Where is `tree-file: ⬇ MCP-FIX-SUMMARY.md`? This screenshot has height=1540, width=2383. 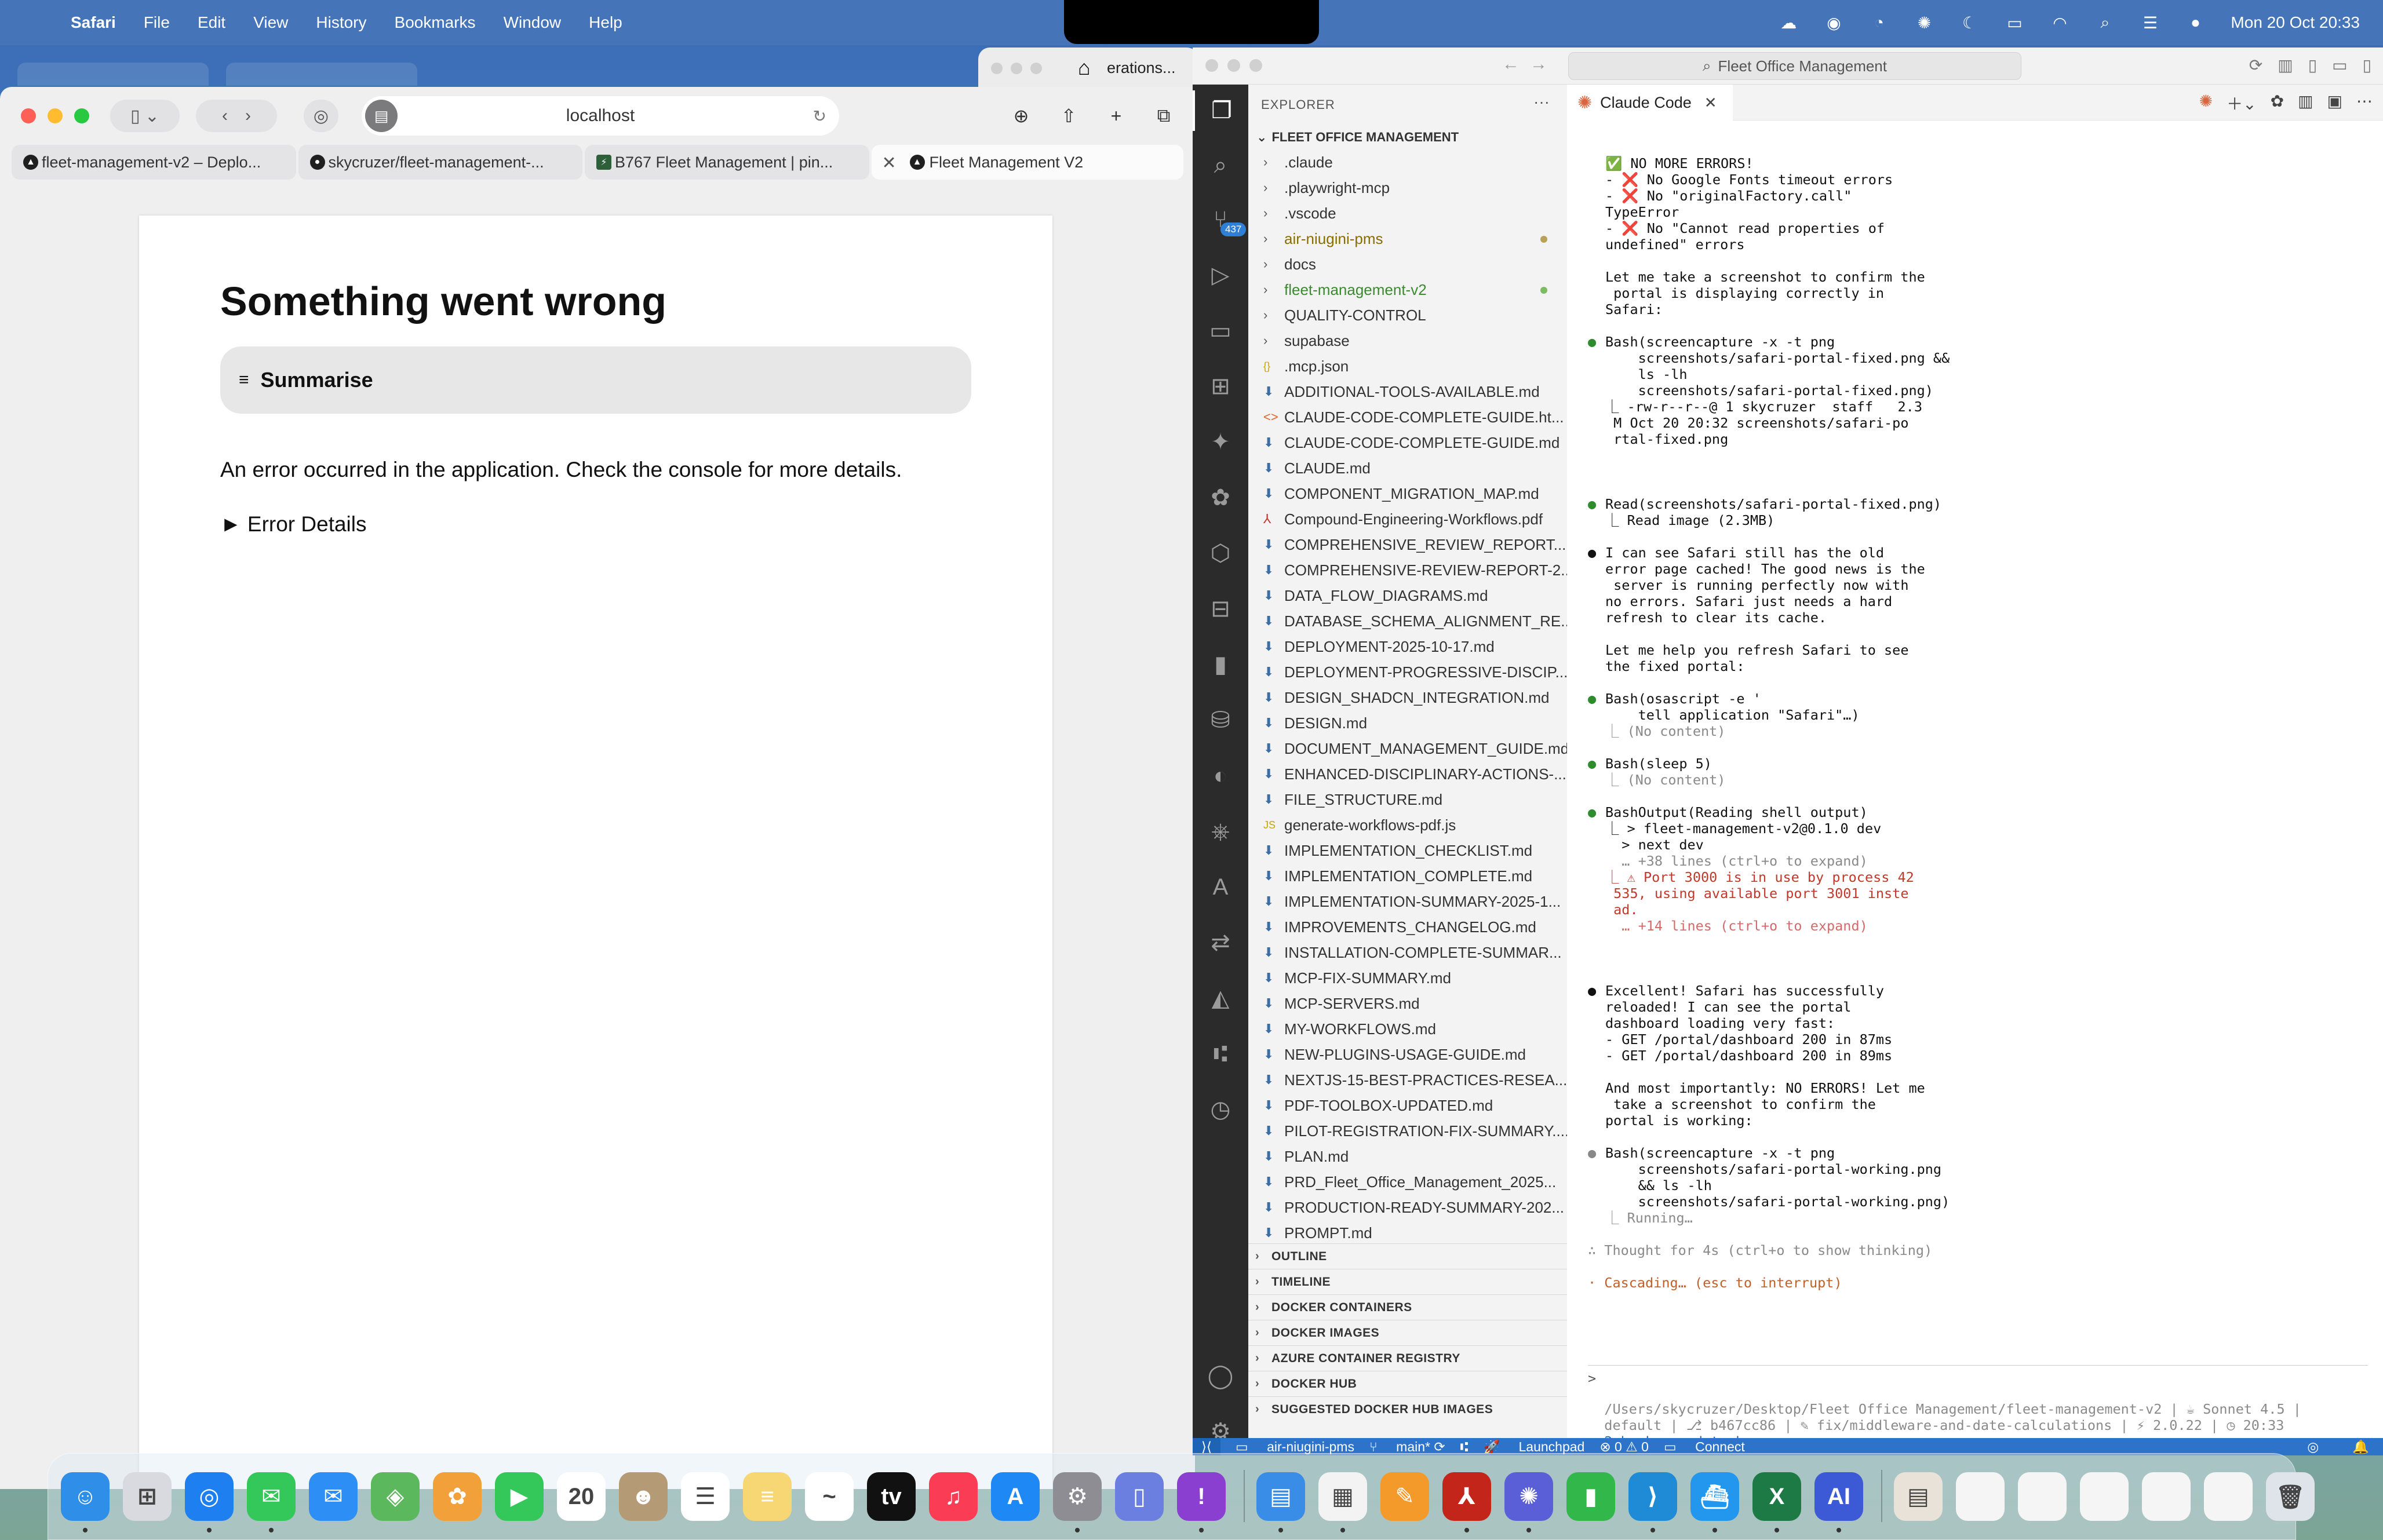 tree-file: ⬇ MCP-FIX-SUMMARY.md is located at coordinates (1408, 978).